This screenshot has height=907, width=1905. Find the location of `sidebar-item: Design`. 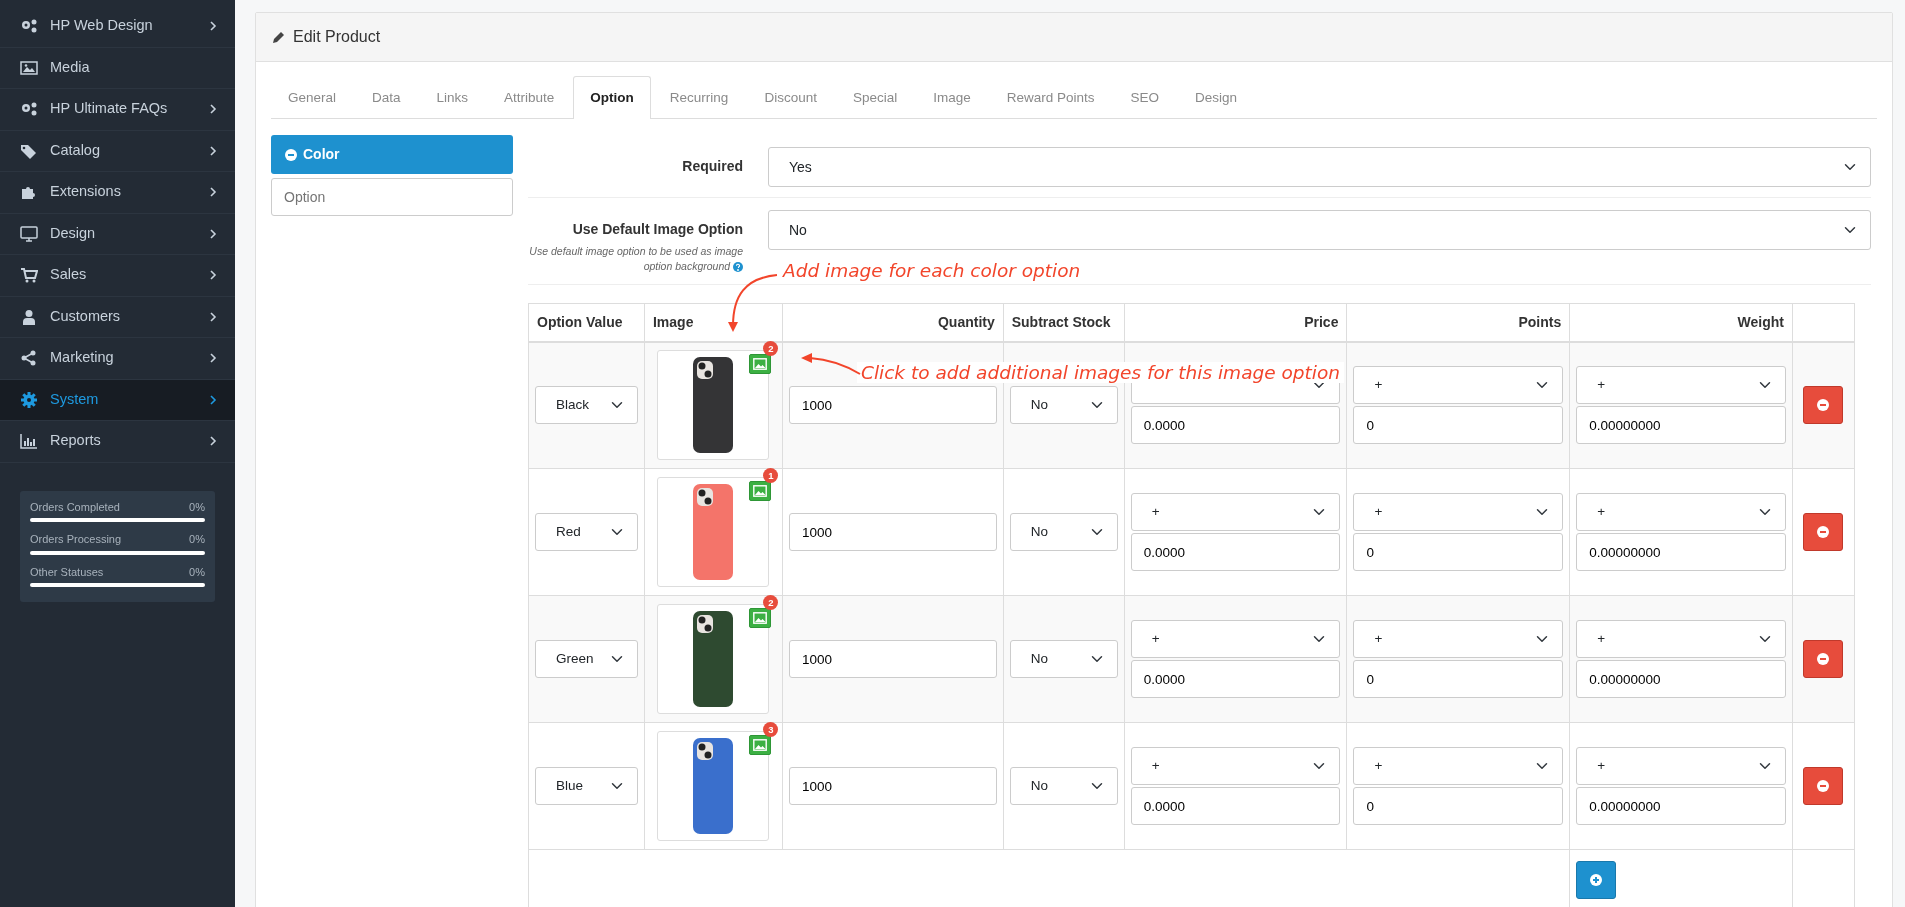

sidebar-item: Design is located at coordinates (117, 234).